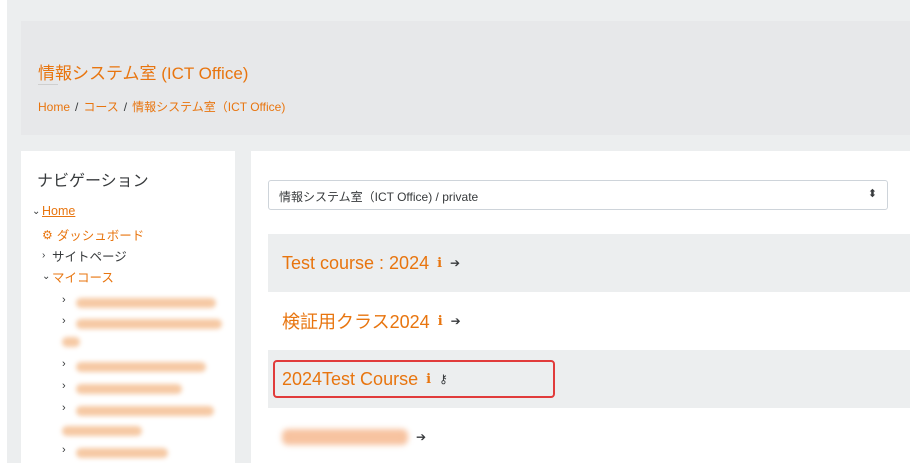  I want to click on course-link: Test course : 2024, so click(355, 263).